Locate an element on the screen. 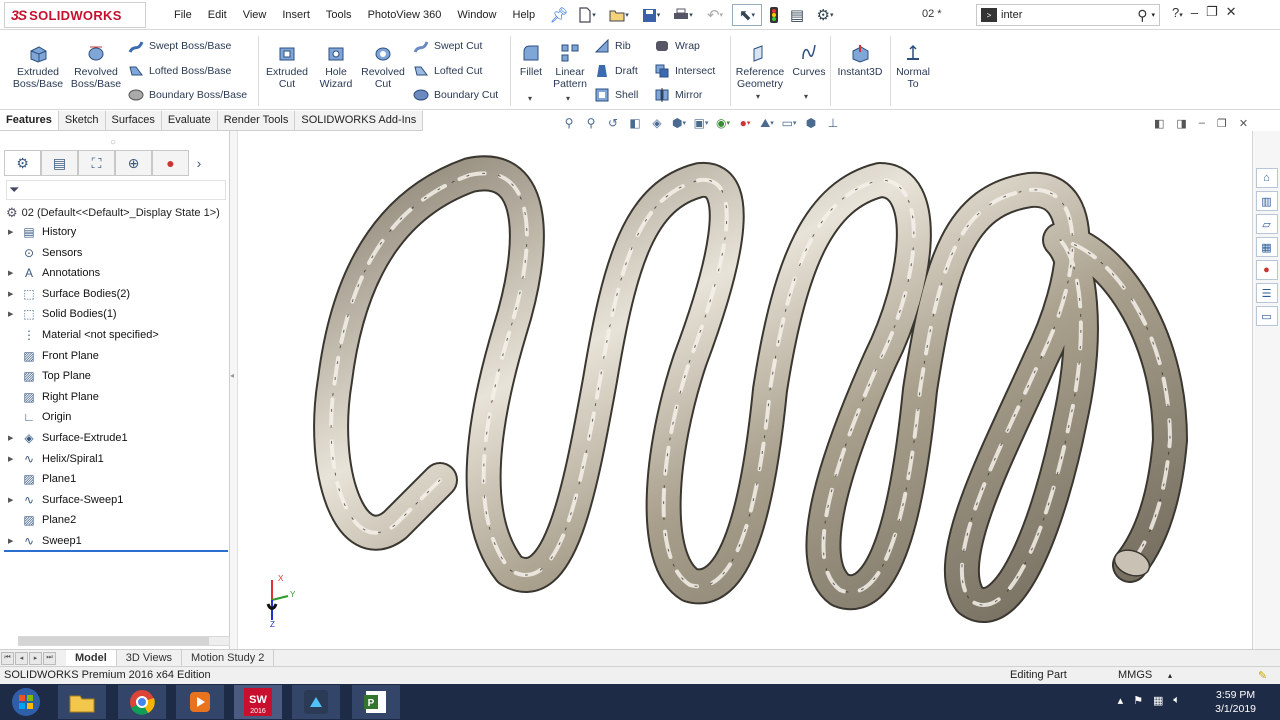  windows-start-icon is located at coordinates (26, 702).